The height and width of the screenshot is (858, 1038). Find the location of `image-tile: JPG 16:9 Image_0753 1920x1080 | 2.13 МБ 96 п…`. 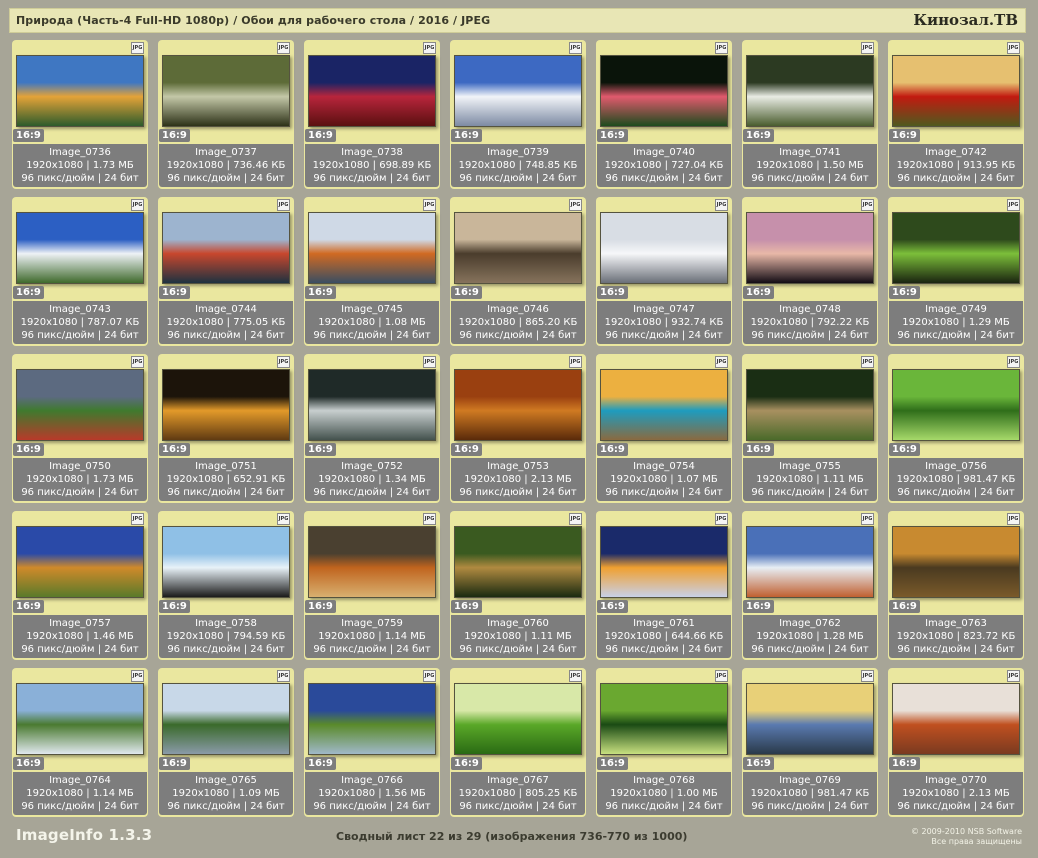

image-tile: JPG 16:9 Image_0753 1920x1080 | 2.13 МБ 96 п… is located at coordinates (518, 428).